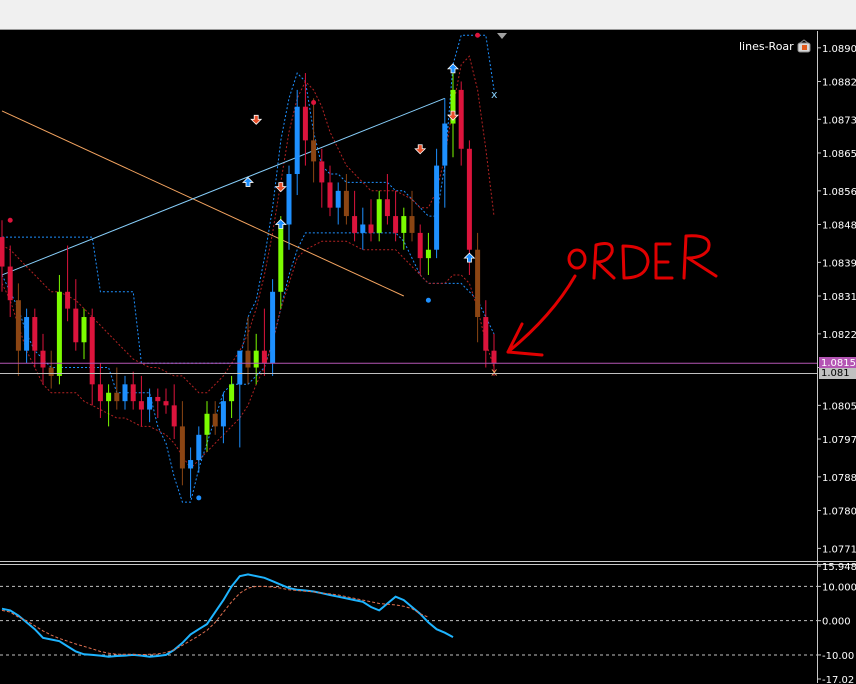  I want to click on price-tick-label: 1.0848, so click(839, 225).